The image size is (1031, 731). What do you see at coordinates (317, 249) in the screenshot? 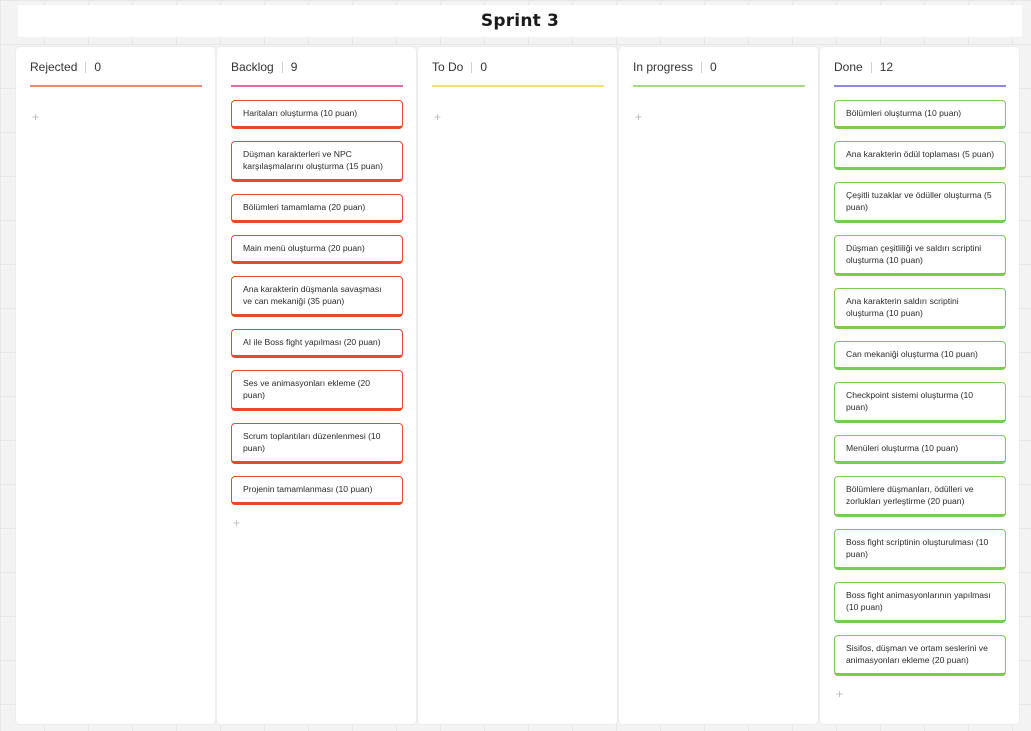
I see `task-card: Main menü oluşturma (20 puan)` at bounding box center [317, 249].